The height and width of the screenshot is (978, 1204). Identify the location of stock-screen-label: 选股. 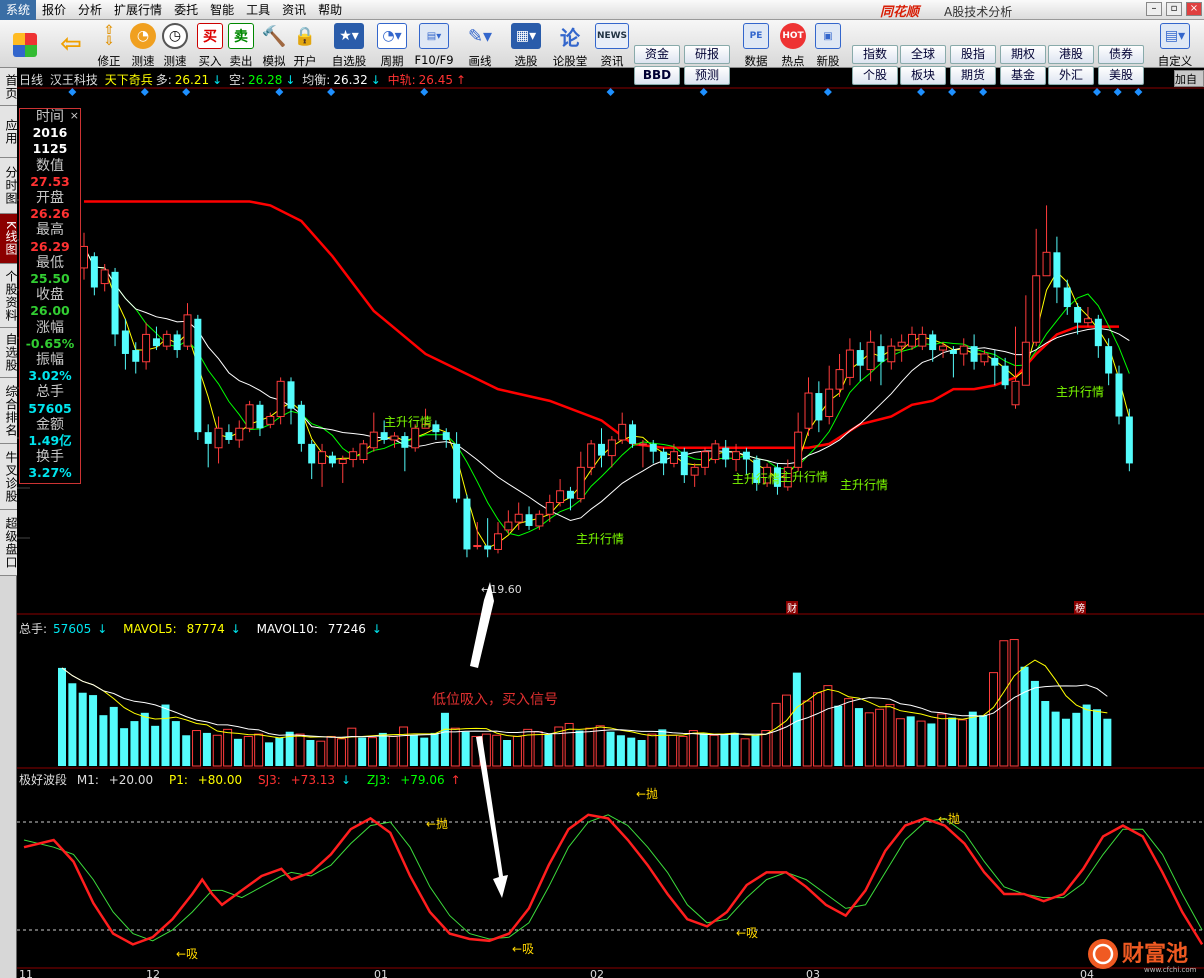
(526, 61).